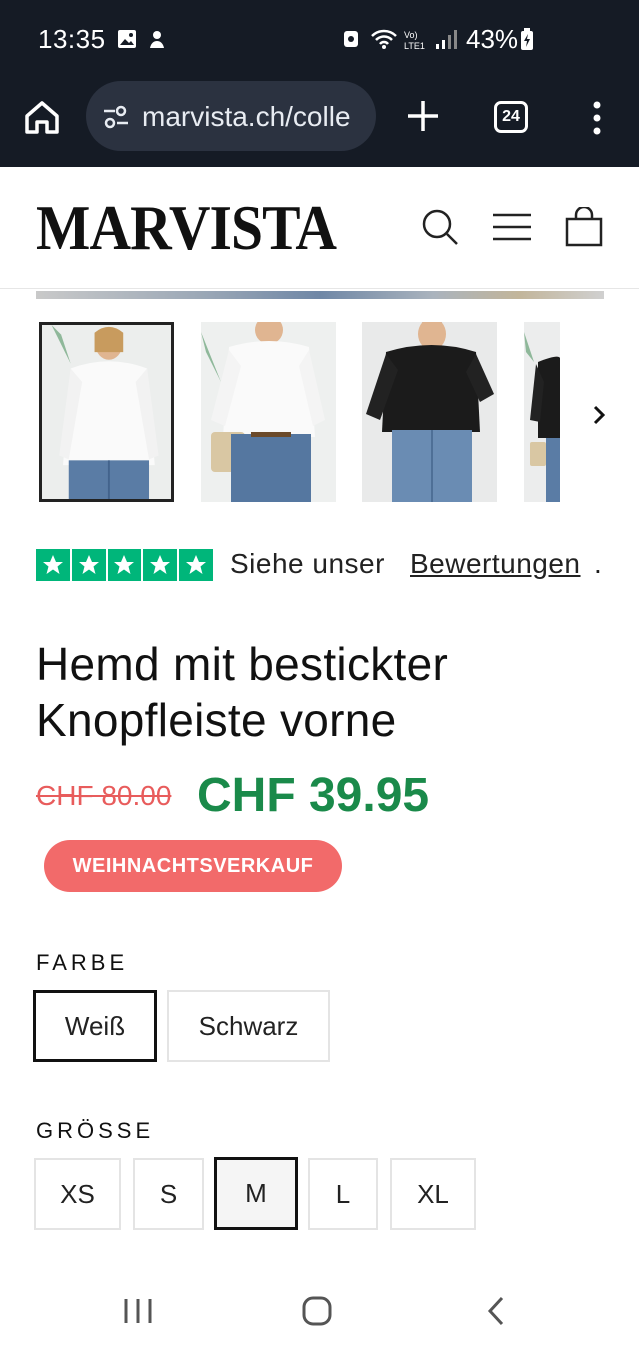 This screenshot has width=639, height=1350. What do you see at coordinates (495, 564) in the screenshot?
I see `reviews-link: Bewertungen` at bounding box center [495, 564].